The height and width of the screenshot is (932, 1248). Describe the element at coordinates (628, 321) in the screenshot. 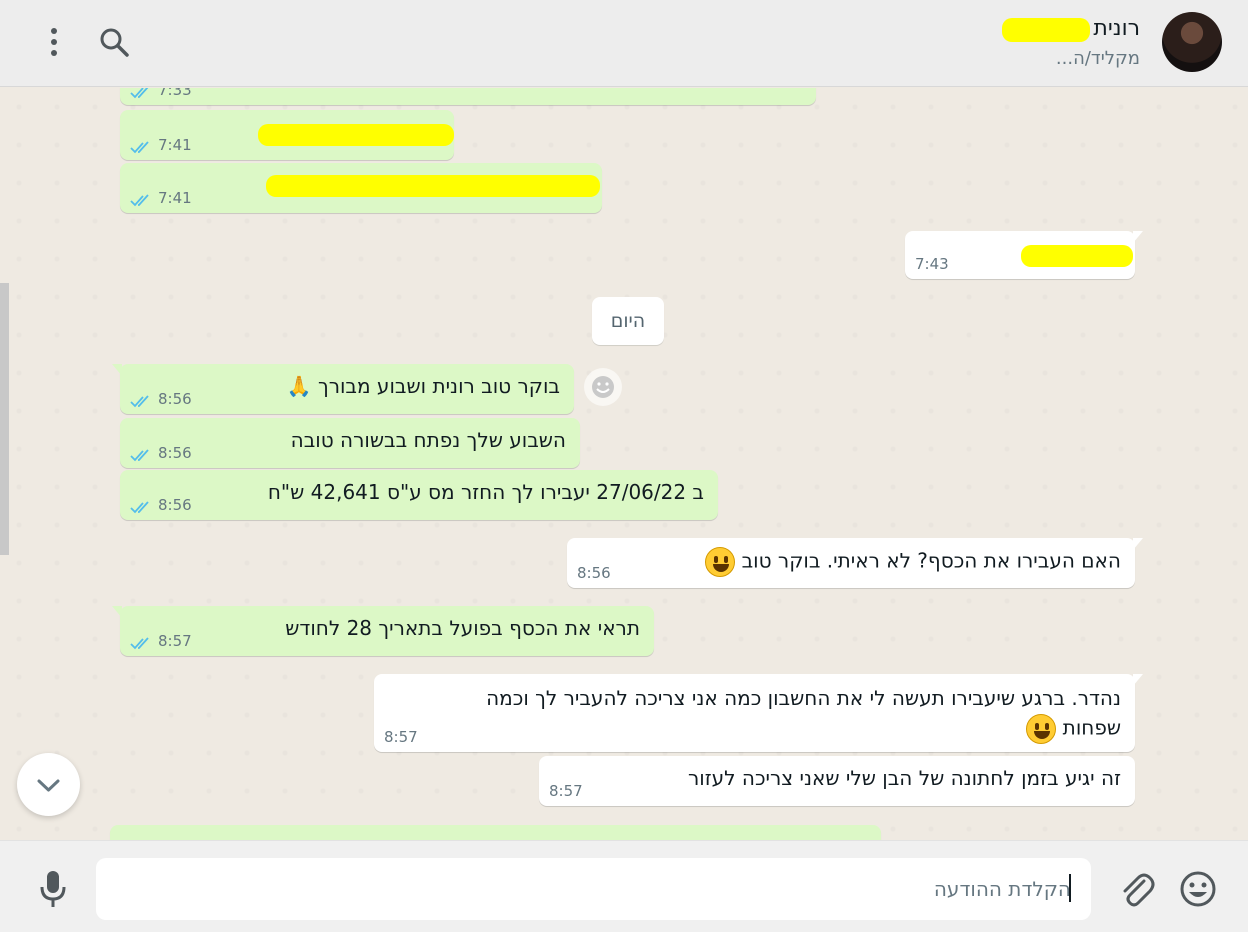

I see `date-divider: היום` at that location.